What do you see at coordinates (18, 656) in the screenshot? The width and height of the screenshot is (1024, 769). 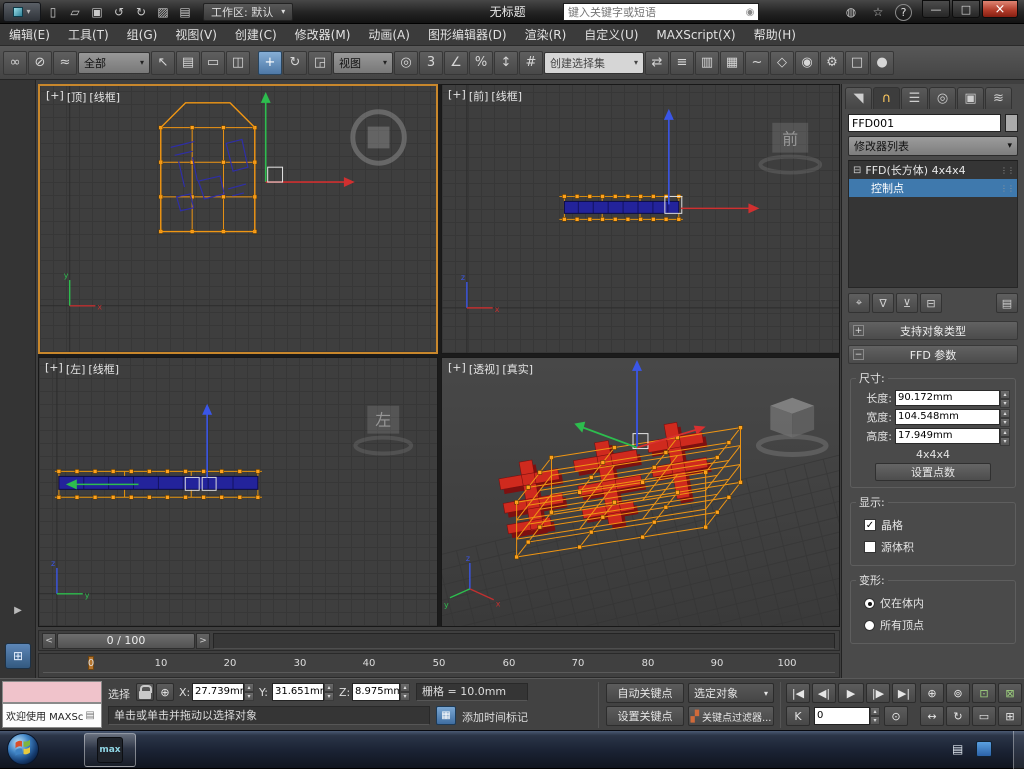 I see `viewport-layout-tabs-button: ⊞` at bounding box center [18, 656].